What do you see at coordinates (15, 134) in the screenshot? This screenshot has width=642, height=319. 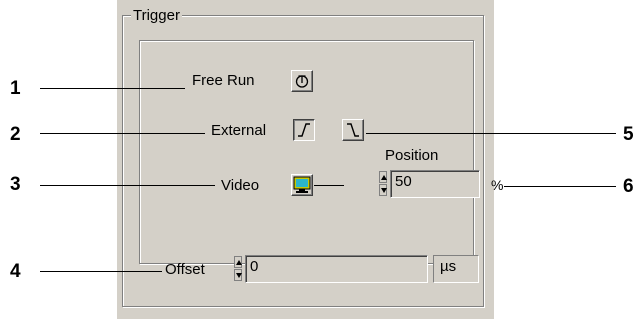 I see `callout-2: 2` at bounding box center [15, 134].